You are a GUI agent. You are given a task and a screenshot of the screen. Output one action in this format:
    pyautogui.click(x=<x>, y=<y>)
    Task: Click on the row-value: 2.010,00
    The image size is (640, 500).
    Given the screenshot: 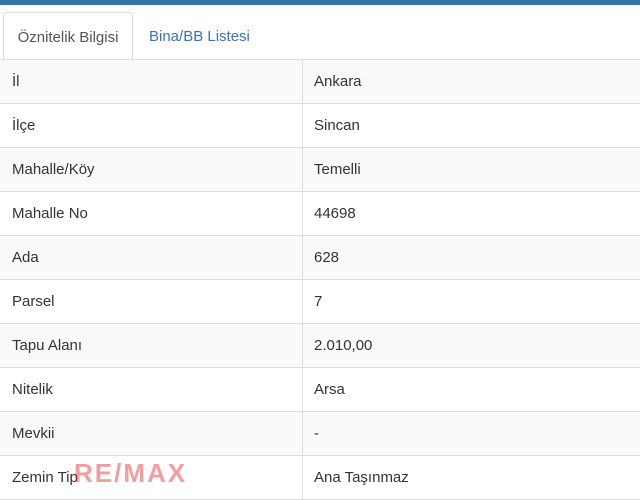 What is the action you would take?
    pyautogui.click(x=343, y=345)
    